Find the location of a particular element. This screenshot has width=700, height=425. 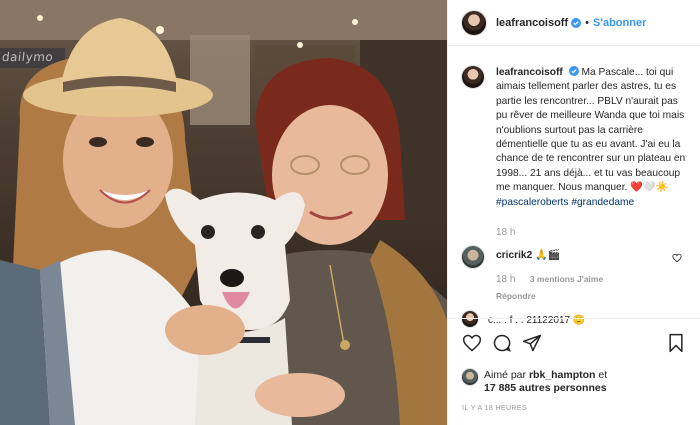

background-sign-text: dailymo is located at coordinates (28, 57).